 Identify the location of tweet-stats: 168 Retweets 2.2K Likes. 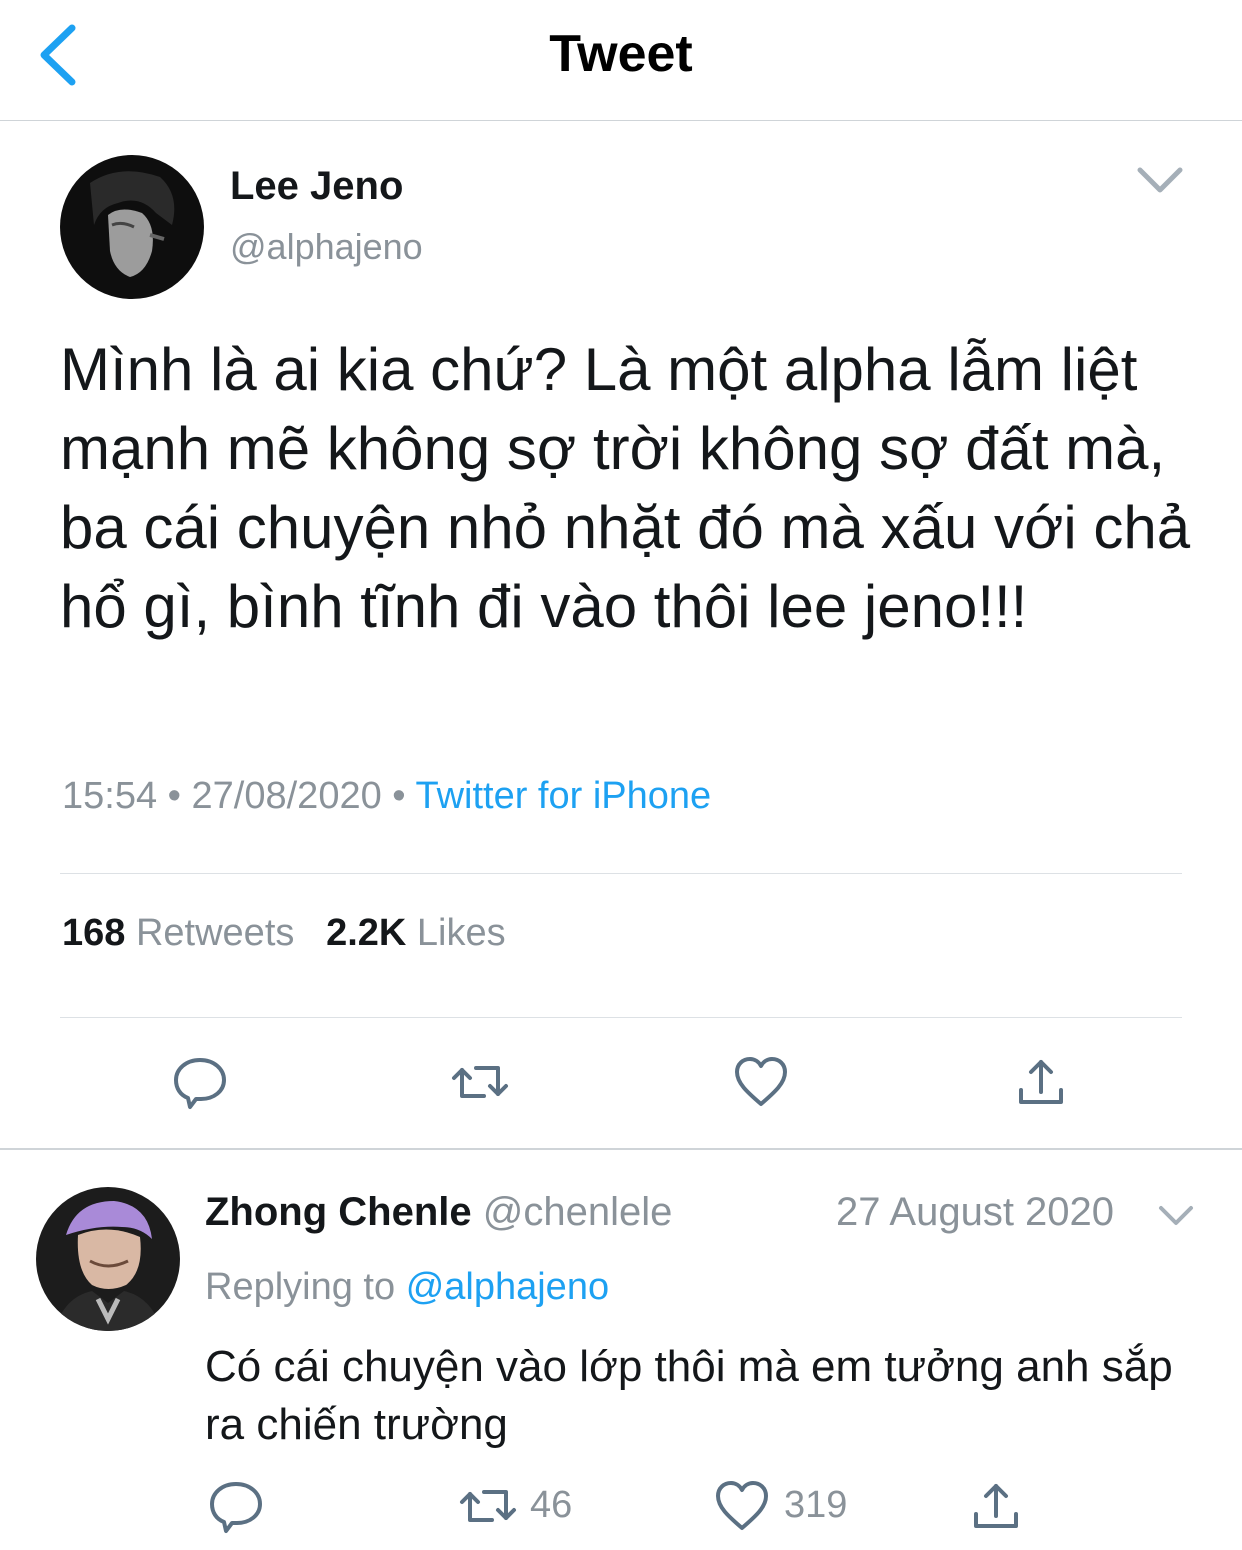
(284, 933).